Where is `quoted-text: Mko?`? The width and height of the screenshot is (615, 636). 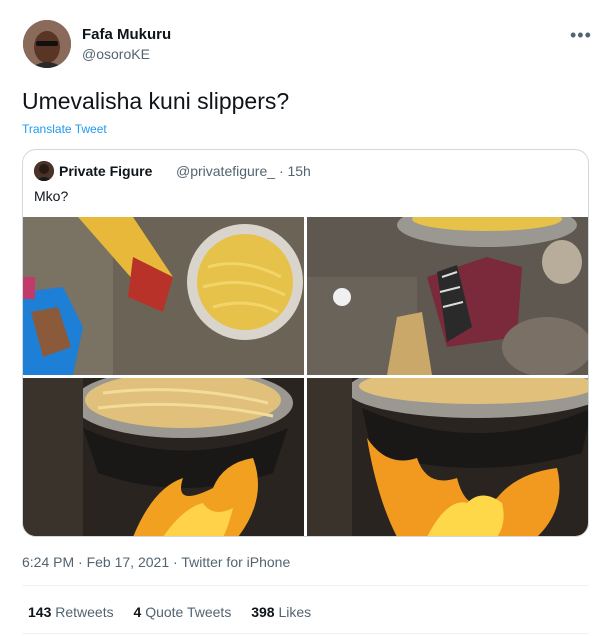 quoted-text: Mko? is located at coordinates (51, 196).